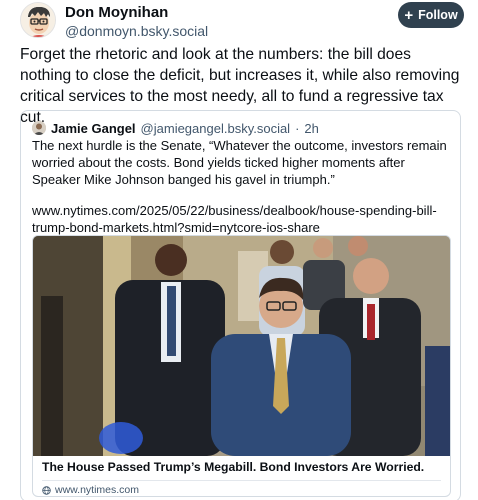 This screenshot has width=478, height=500. I want to click on cartoon-face-icon, so click(38, 20).